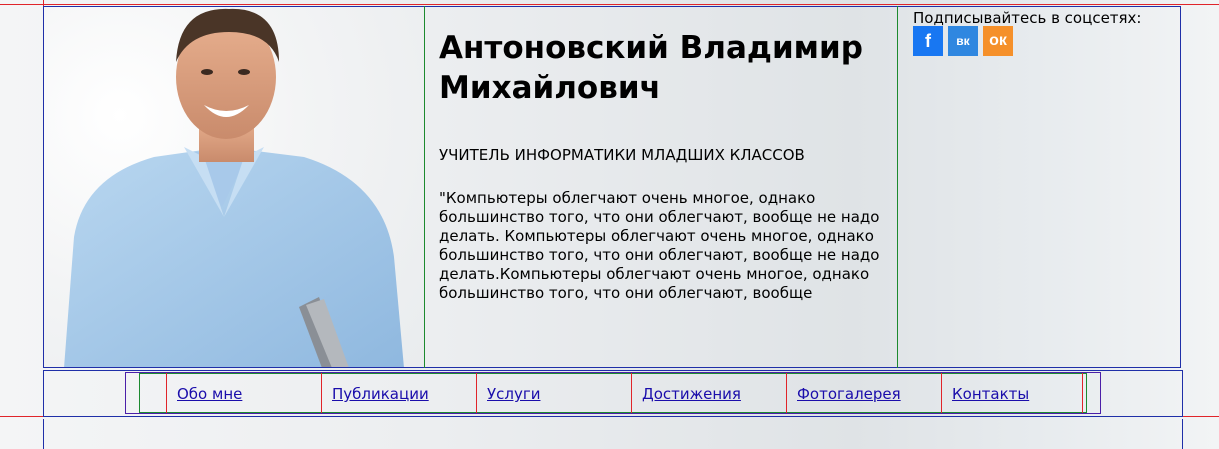 This screenshot has height=449, width=1219. Describe the element at coordinates (998, 41) in the screenshot. I see `odnoklassniki-icon: ок` at that location.